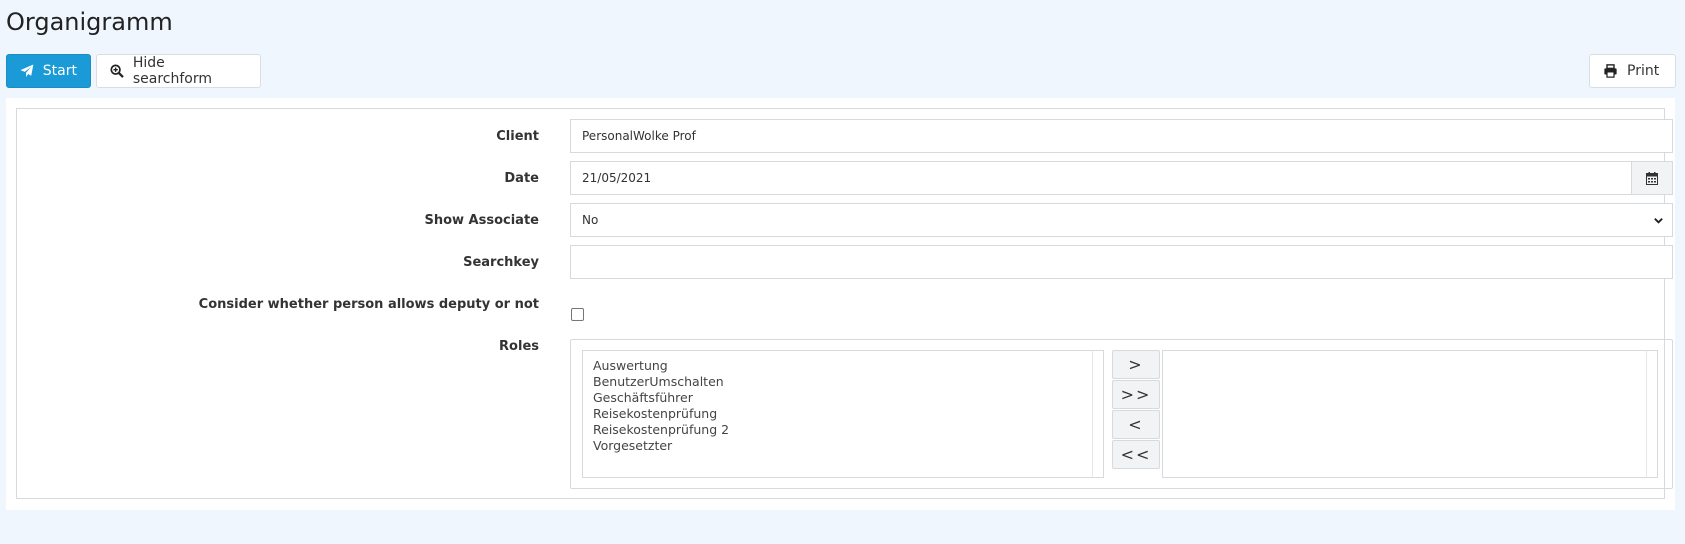 Image resolution: width=1685 pixels, height=544 pixels. I want to click on list-item: Vorgesetzter, so click(843, 446).